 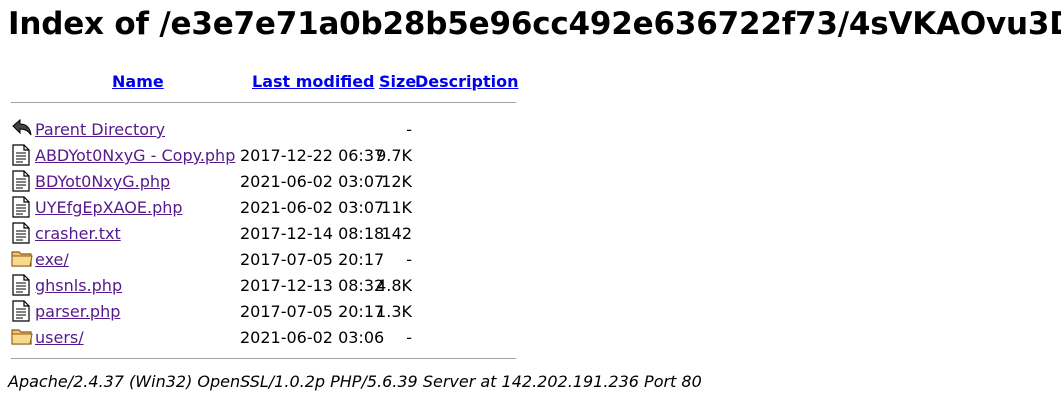 I want to click on parent-directory-link: Parent Directory, so click(x=100, y=129).